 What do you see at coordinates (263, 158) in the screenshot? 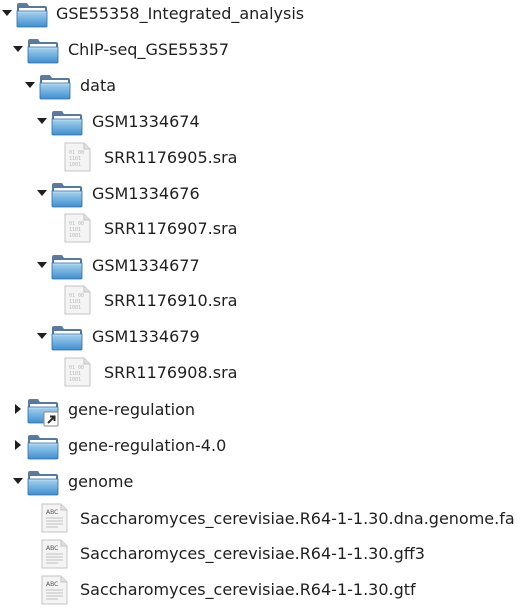
I see `tree-row-srr1176905: SRR1176905.sra` at bounding box center [263, 158].